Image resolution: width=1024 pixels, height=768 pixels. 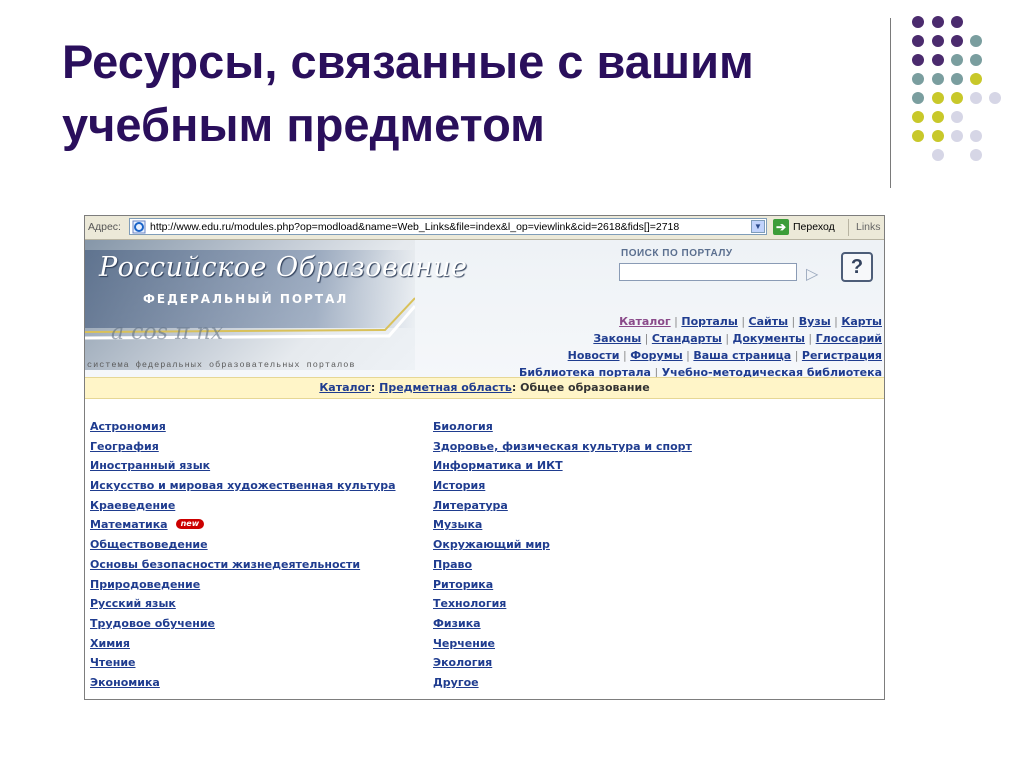 What do you see at coordinates (243, 683) in the screenshot?
I see `category-link: Экономика` at bounding box center [243, 683].